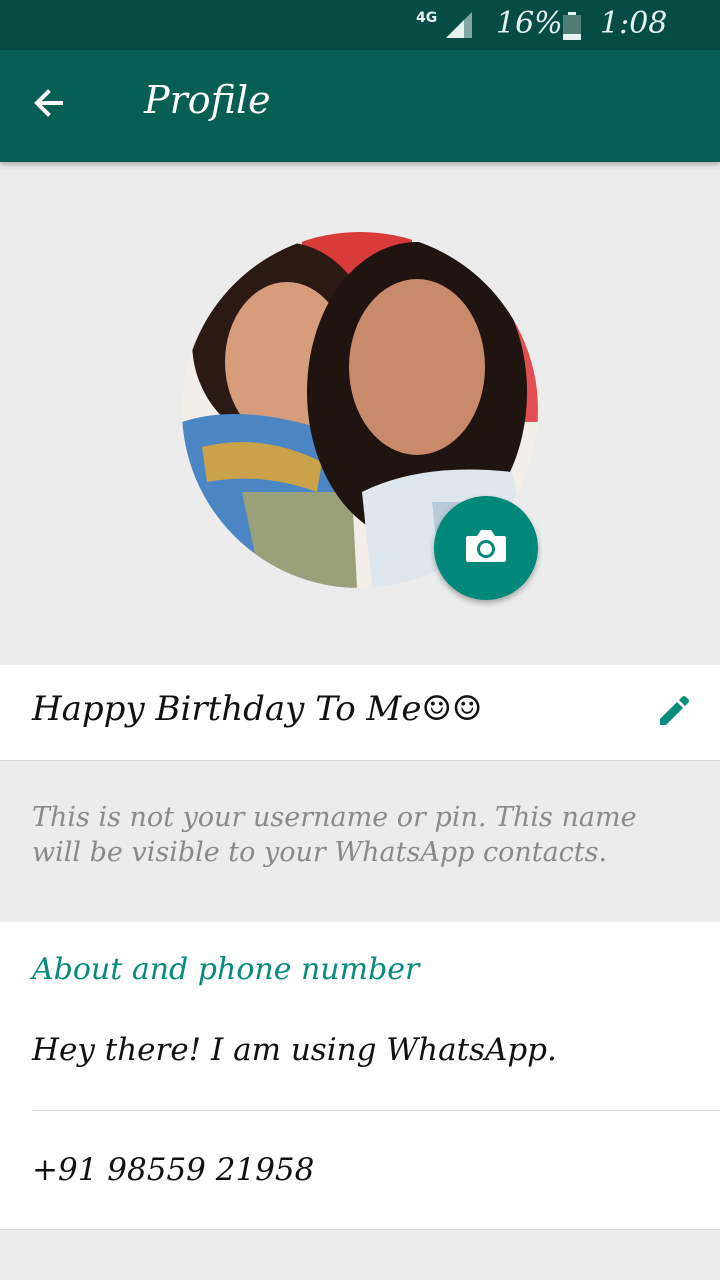  I want to click on back-button, so click(49, 105).